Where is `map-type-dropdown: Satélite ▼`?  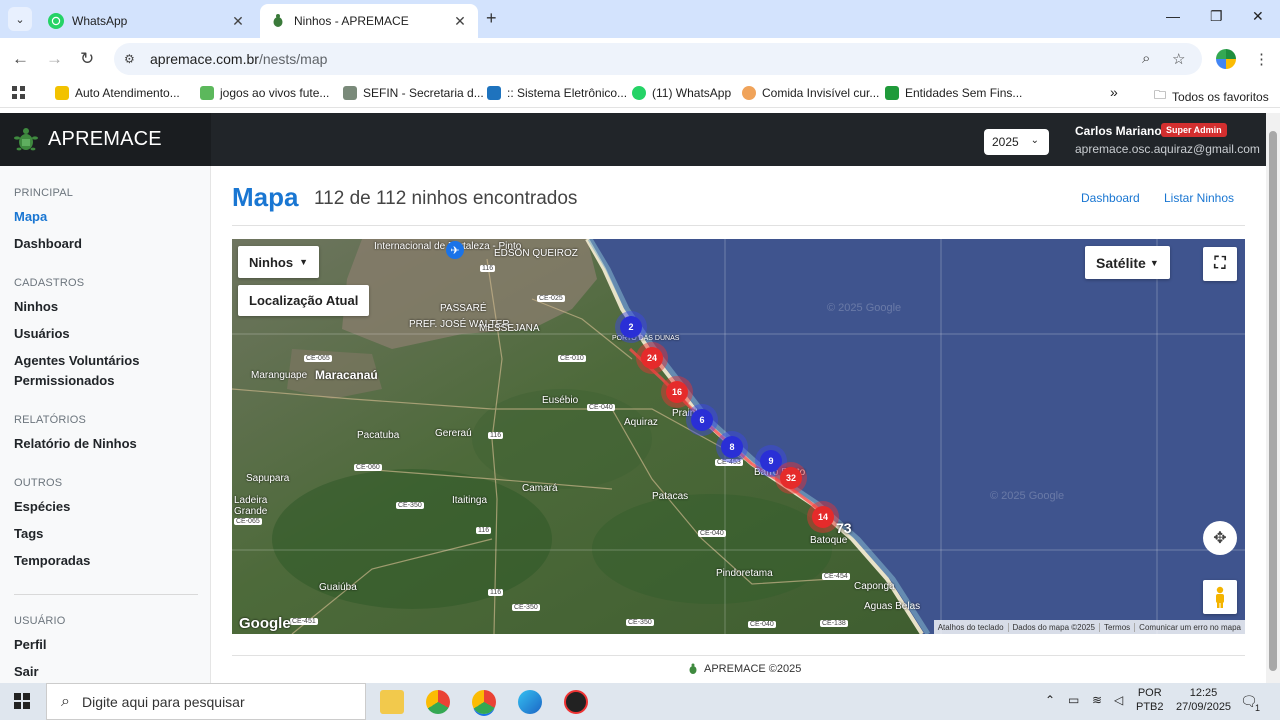
map-type-dropdown: Satélite ▼ is located at coordinates (1127, 262).